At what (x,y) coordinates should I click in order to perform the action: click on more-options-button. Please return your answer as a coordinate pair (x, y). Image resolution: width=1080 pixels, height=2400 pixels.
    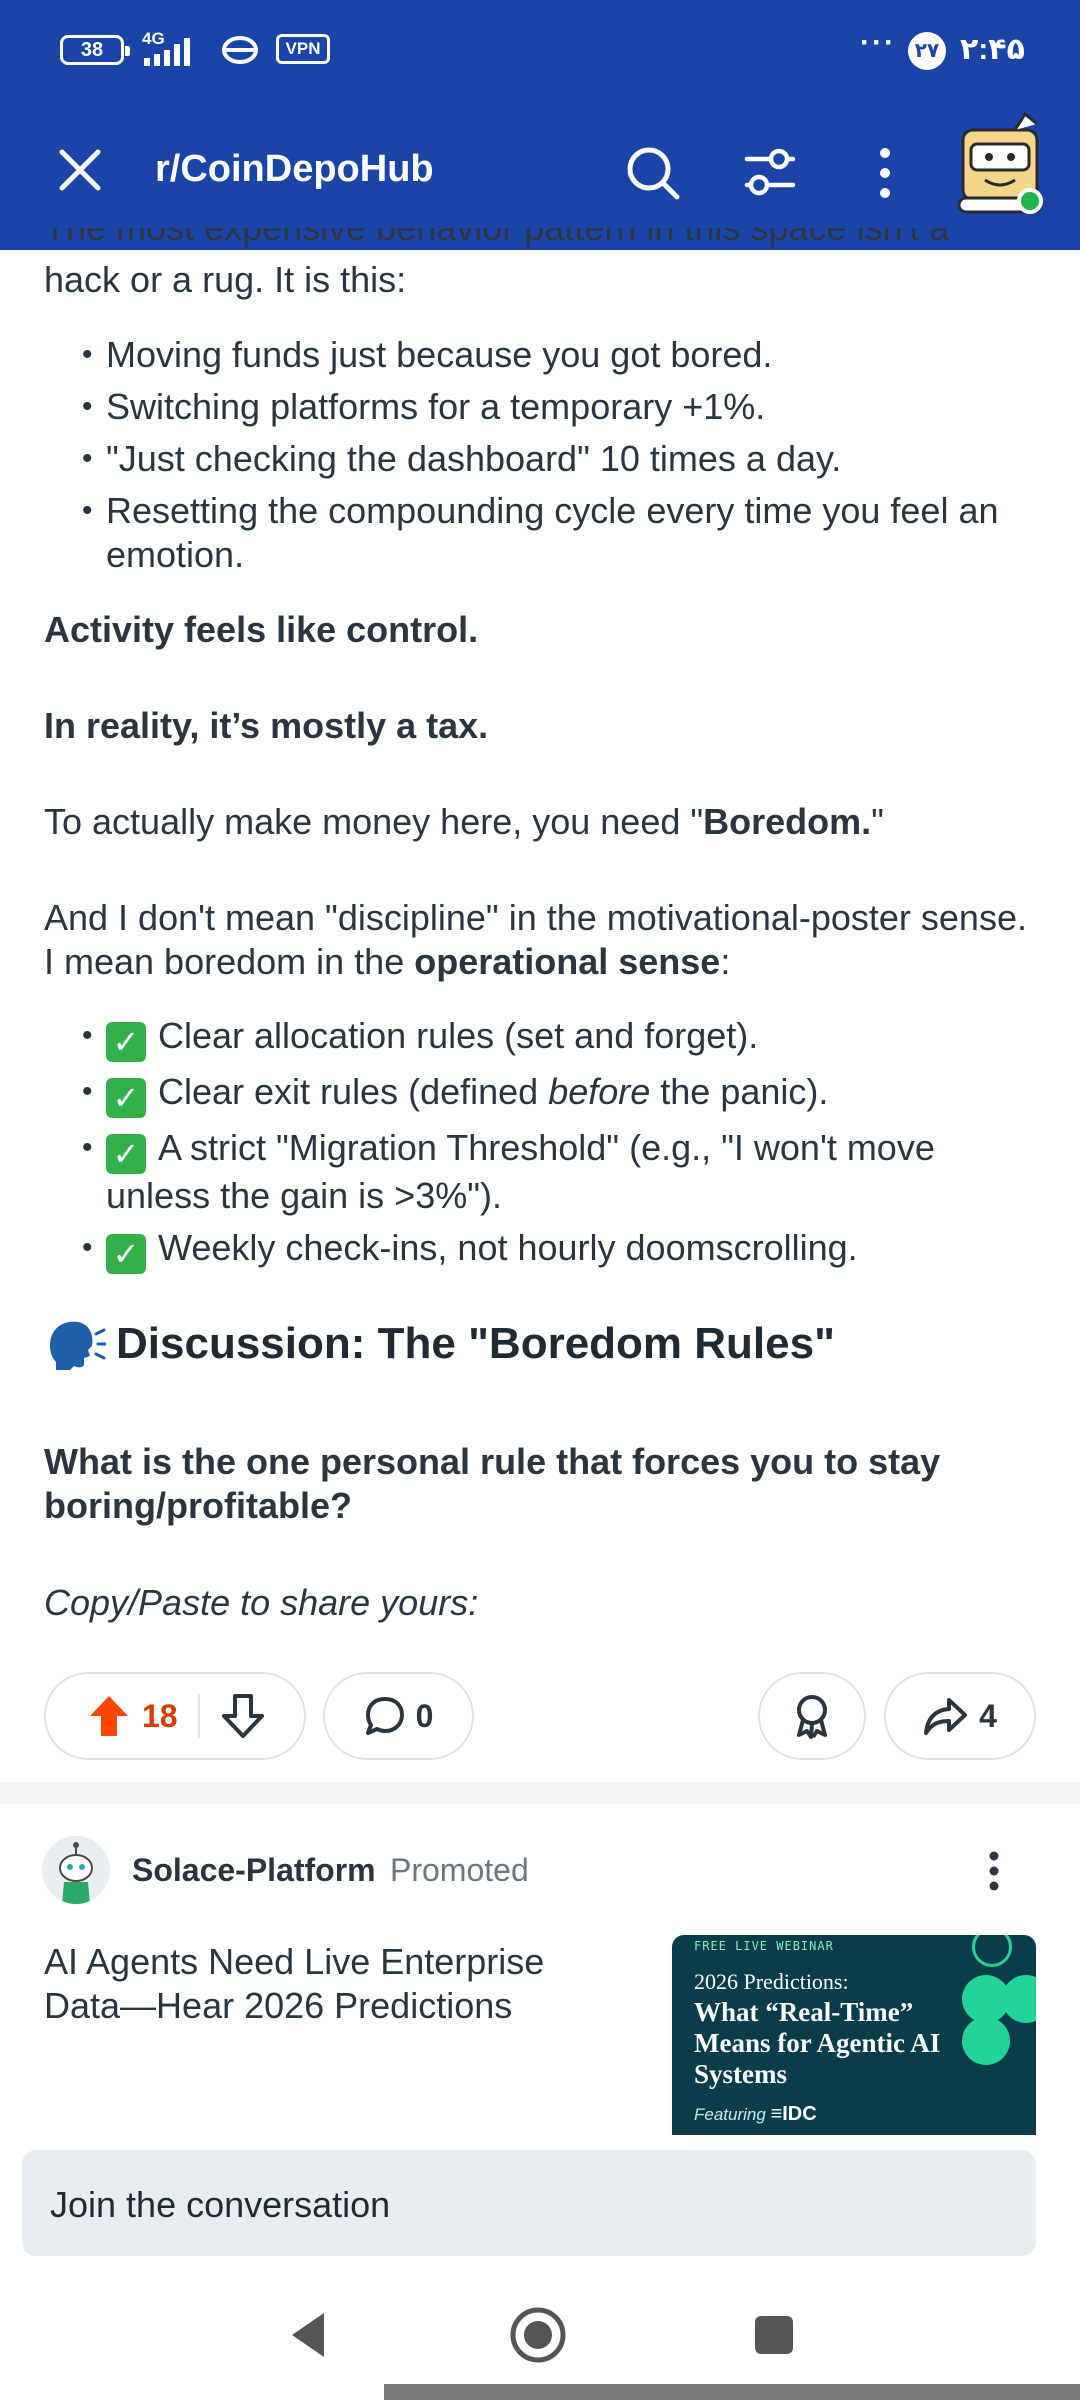
    Looking at the image, I should click on (885, 173).